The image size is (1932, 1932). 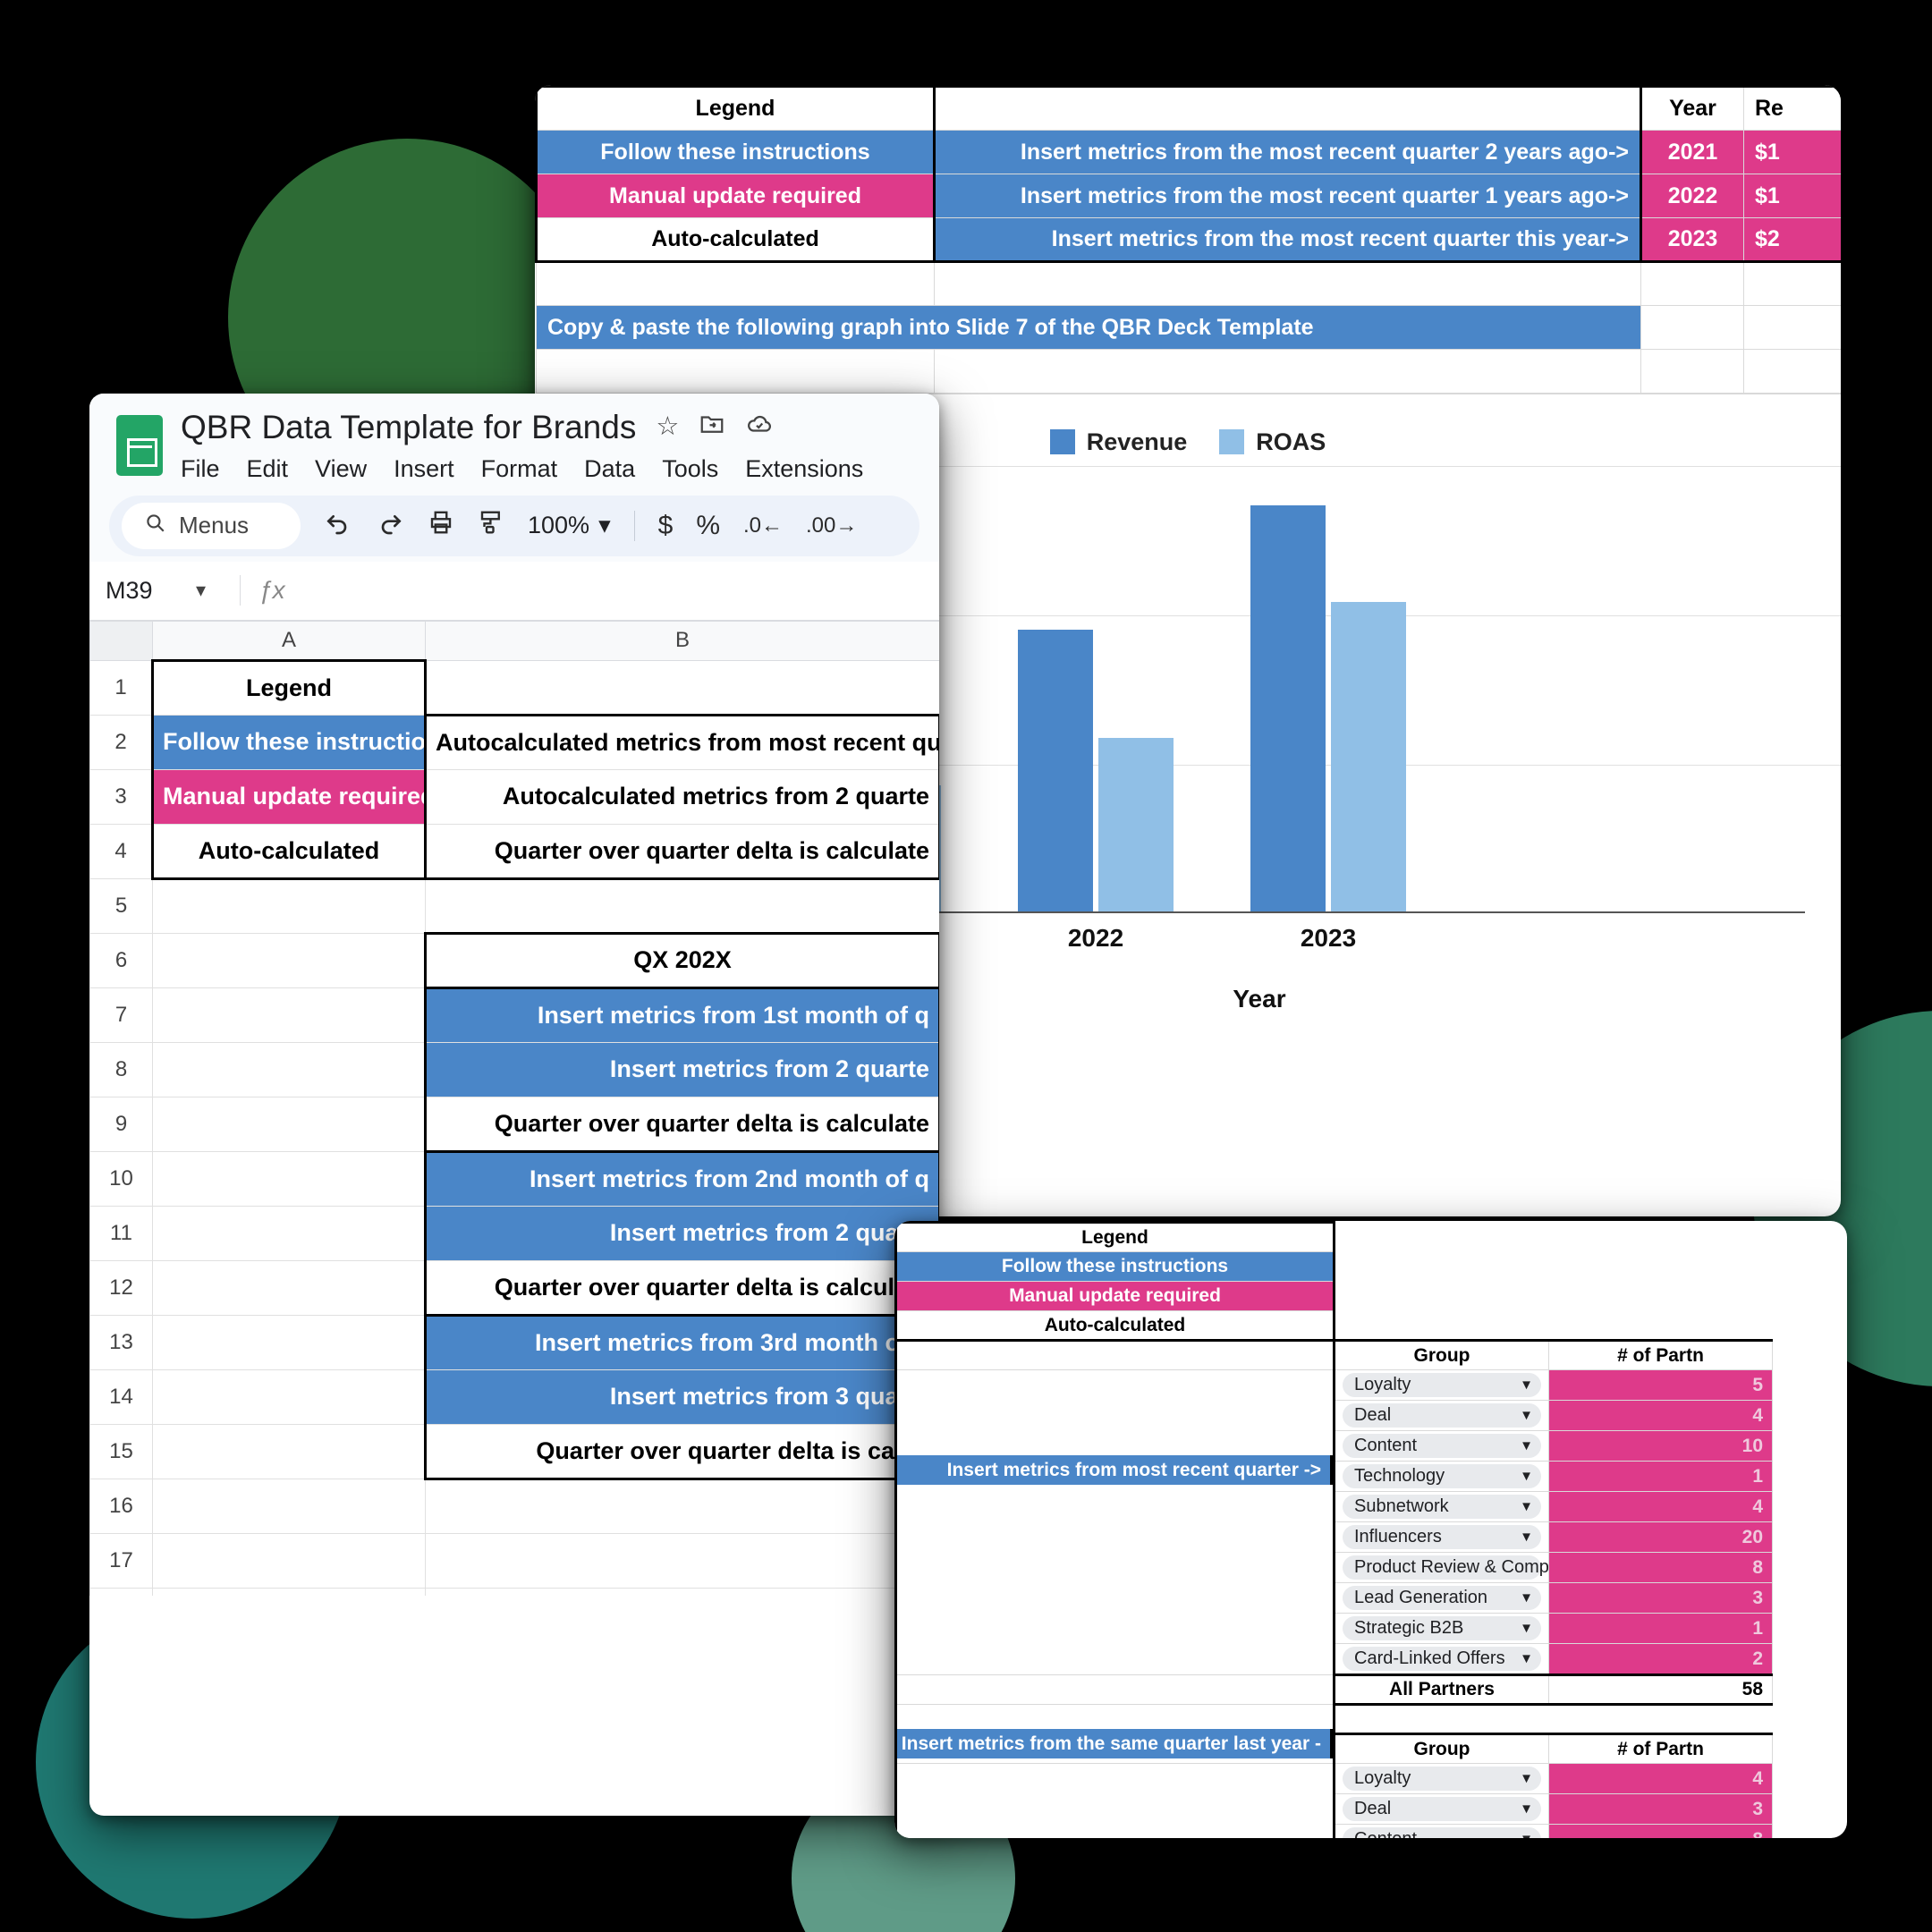 I want to click on cell-a: Legend, so click(x=289, y=687).